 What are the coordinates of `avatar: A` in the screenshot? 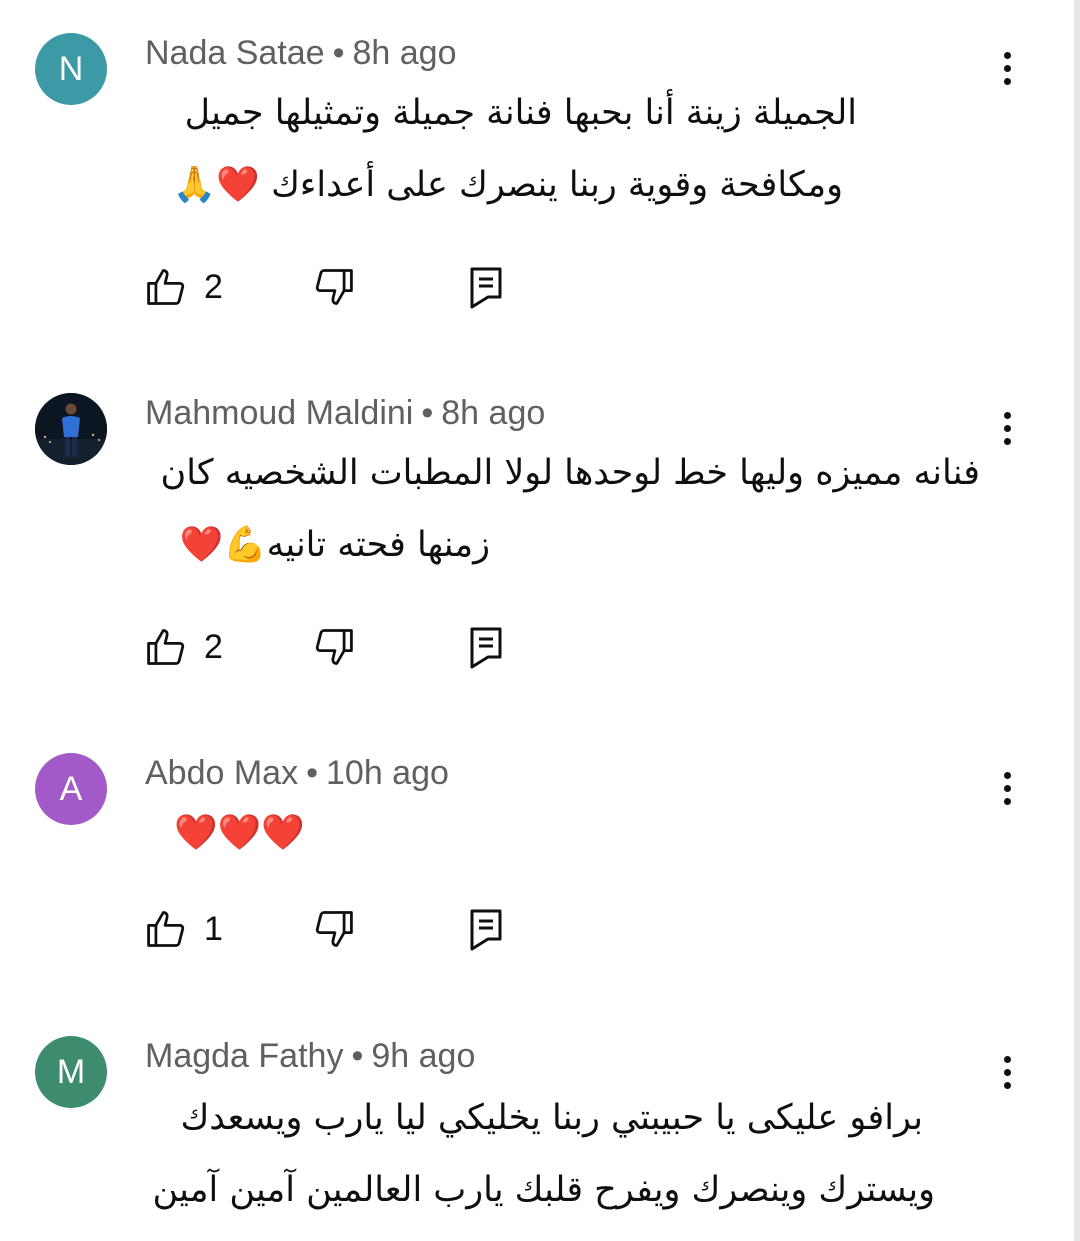 It's located at (71, 789).